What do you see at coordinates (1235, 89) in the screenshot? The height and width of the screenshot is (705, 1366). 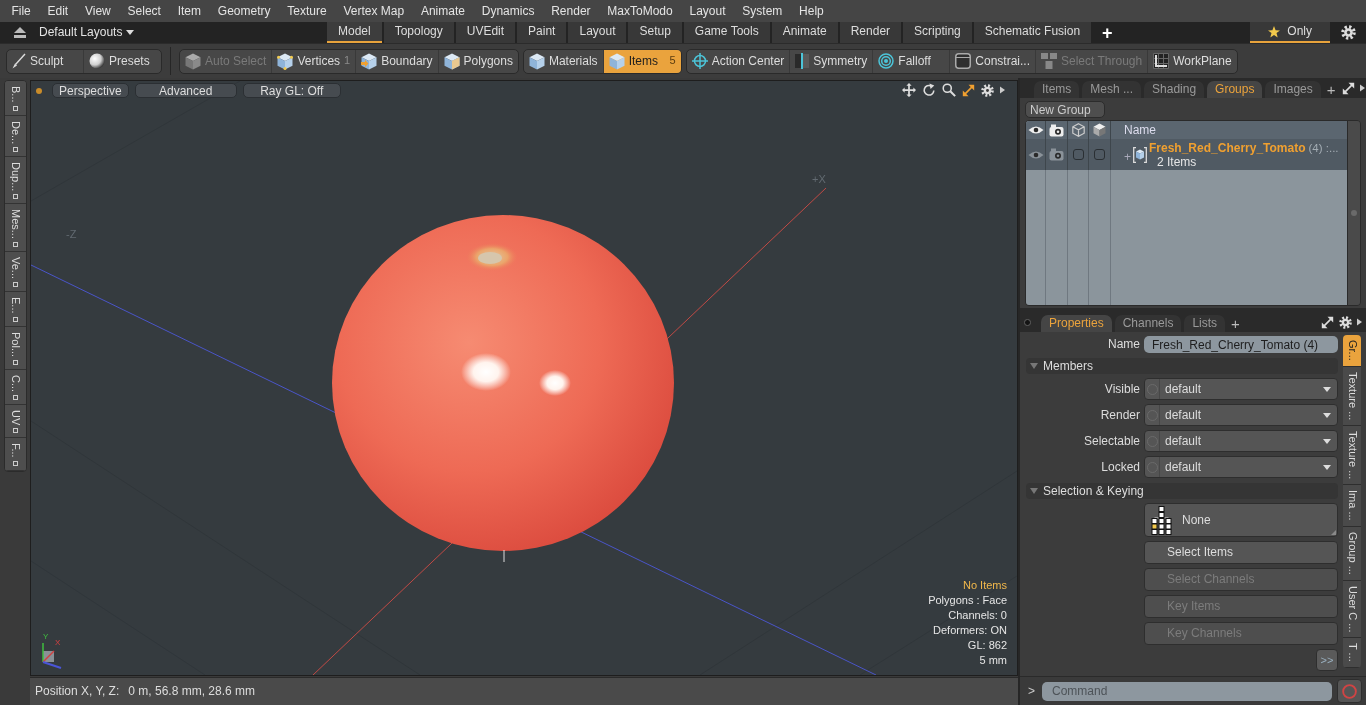 I see `panel-tab: Groups` at bounding box center [1235, 89].